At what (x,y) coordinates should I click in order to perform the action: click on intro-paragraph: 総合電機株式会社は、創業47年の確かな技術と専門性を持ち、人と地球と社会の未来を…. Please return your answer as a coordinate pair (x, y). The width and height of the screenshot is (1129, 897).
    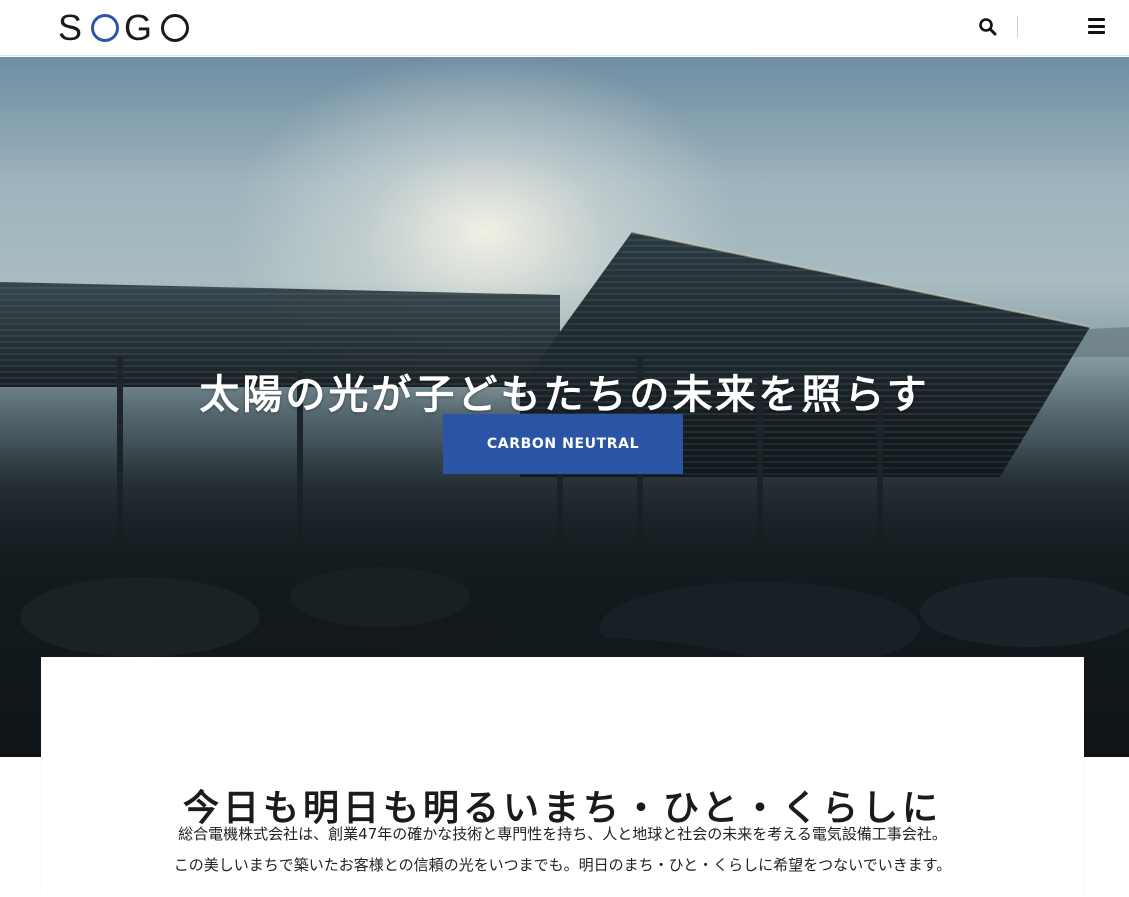
    Looking at the image, I should click on (562, 850).